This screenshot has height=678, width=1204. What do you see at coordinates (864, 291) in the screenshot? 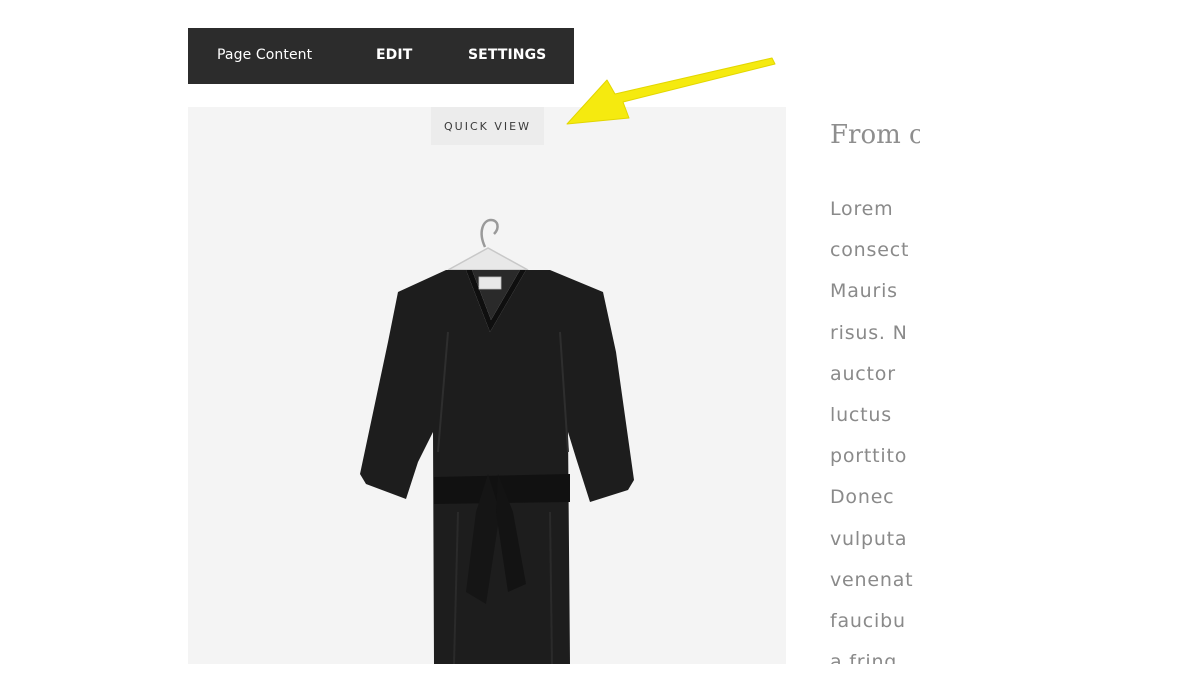
I see `body-line: Mauris` at bounding box center [864, 291].